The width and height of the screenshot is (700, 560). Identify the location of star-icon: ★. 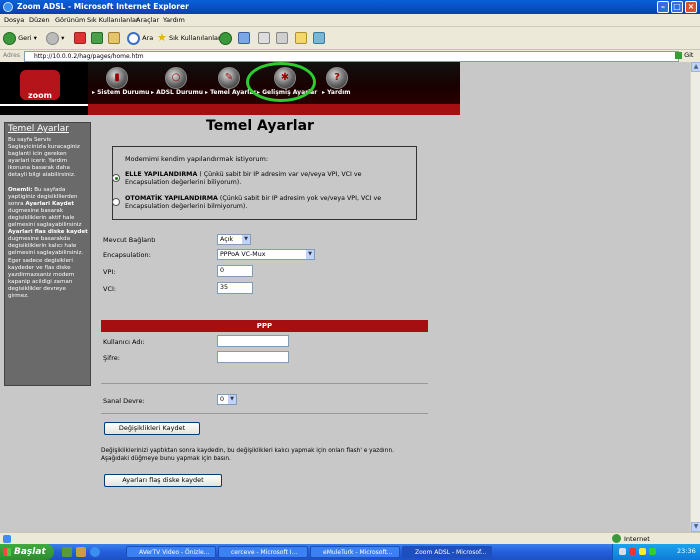
(162, 37).